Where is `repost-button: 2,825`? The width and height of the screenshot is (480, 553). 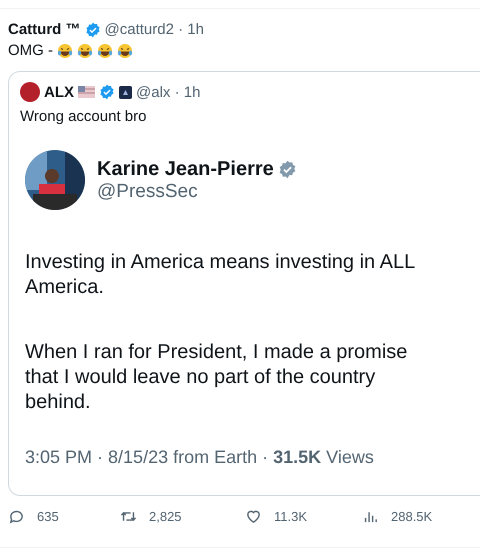 repost-button: 2,825 is located at coordinates (182, 516).